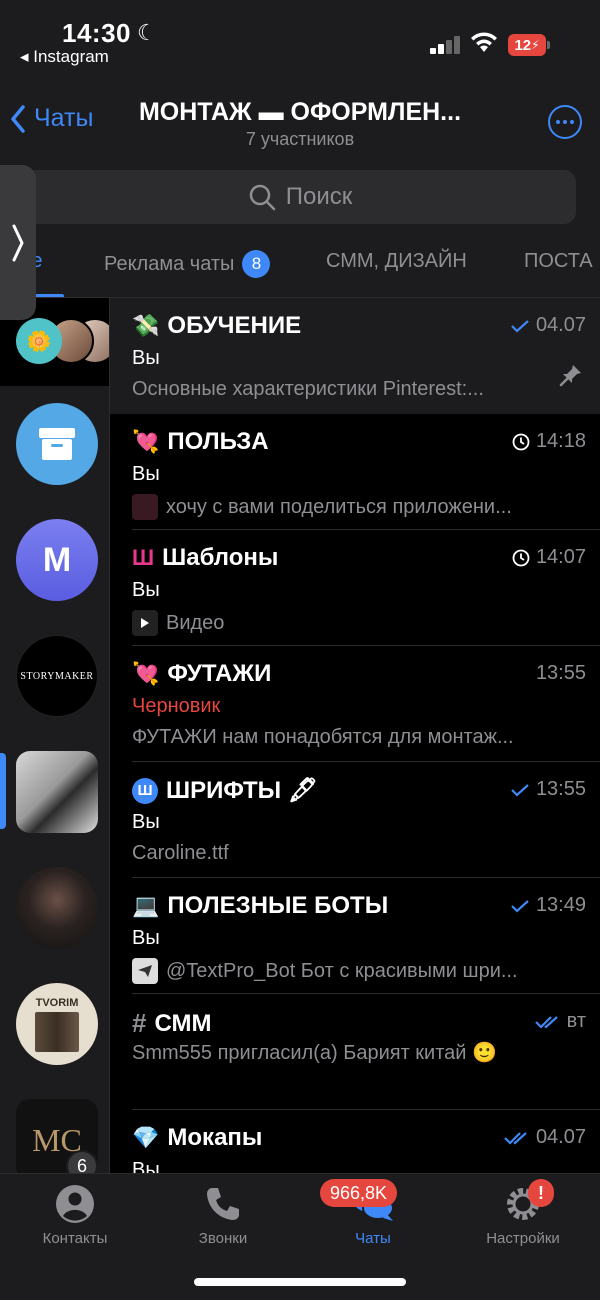 This screenshot has height=1300, width=600. What do you see at coordinates (560, 441) in the screenshot?
I see `chat-time: 14:18` at bounding box center [560, 441].